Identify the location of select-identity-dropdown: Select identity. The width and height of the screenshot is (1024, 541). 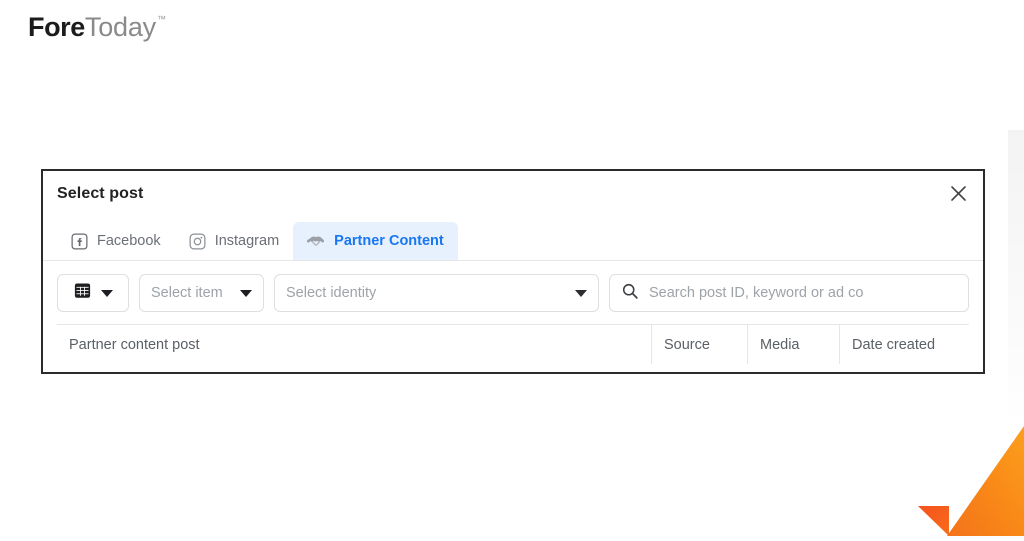
(436, 293).